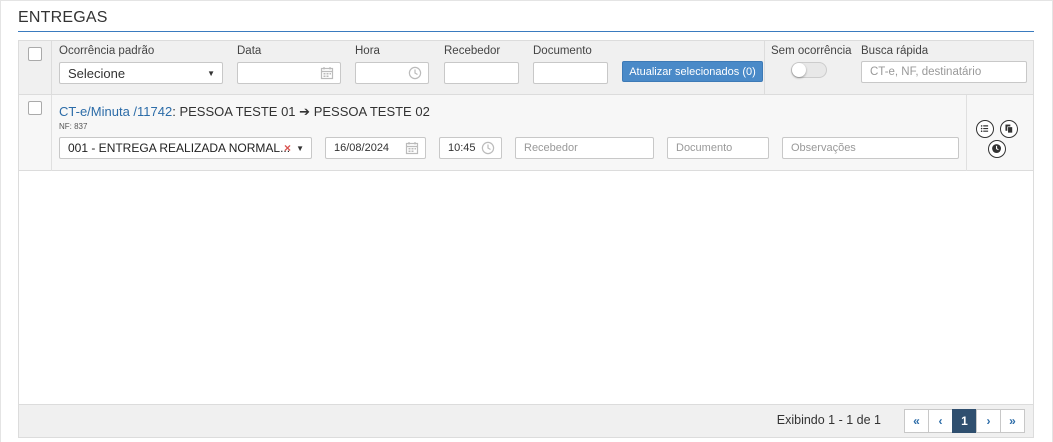 Image resolution: width=1053 pixels, height=442 pixels. Describe the element at coordinates (828, 420) in the screenshot. I see `showing-count: Exibindo 1 - 1 de 1` at that location.